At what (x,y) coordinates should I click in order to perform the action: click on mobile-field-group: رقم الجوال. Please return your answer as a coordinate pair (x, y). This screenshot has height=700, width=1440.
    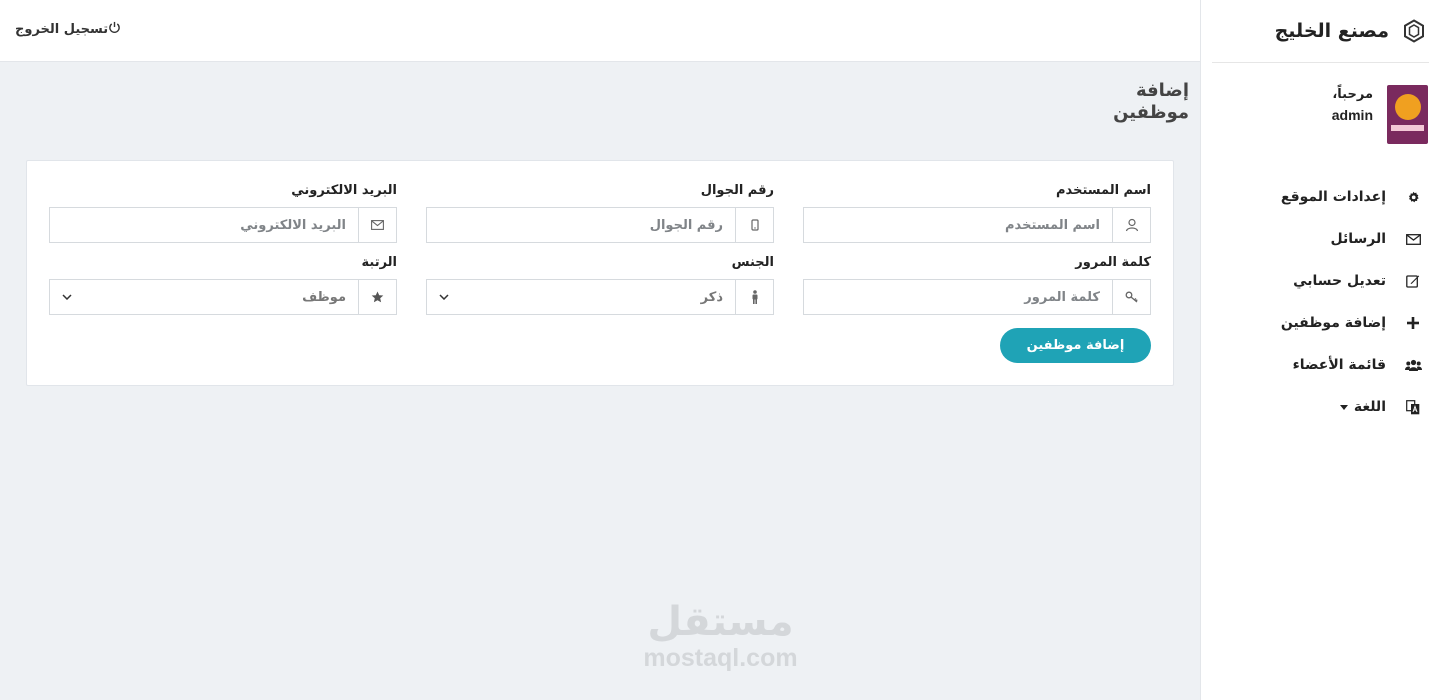
    Looking at the image, I should click on (600, 213).